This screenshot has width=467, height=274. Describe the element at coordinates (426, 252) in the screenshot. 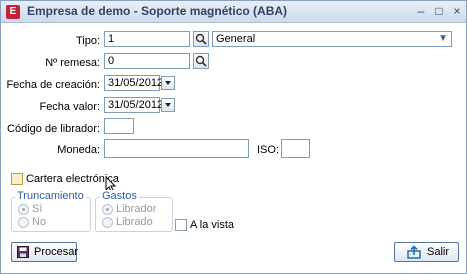

I see `salir-button: Salir` at that location.